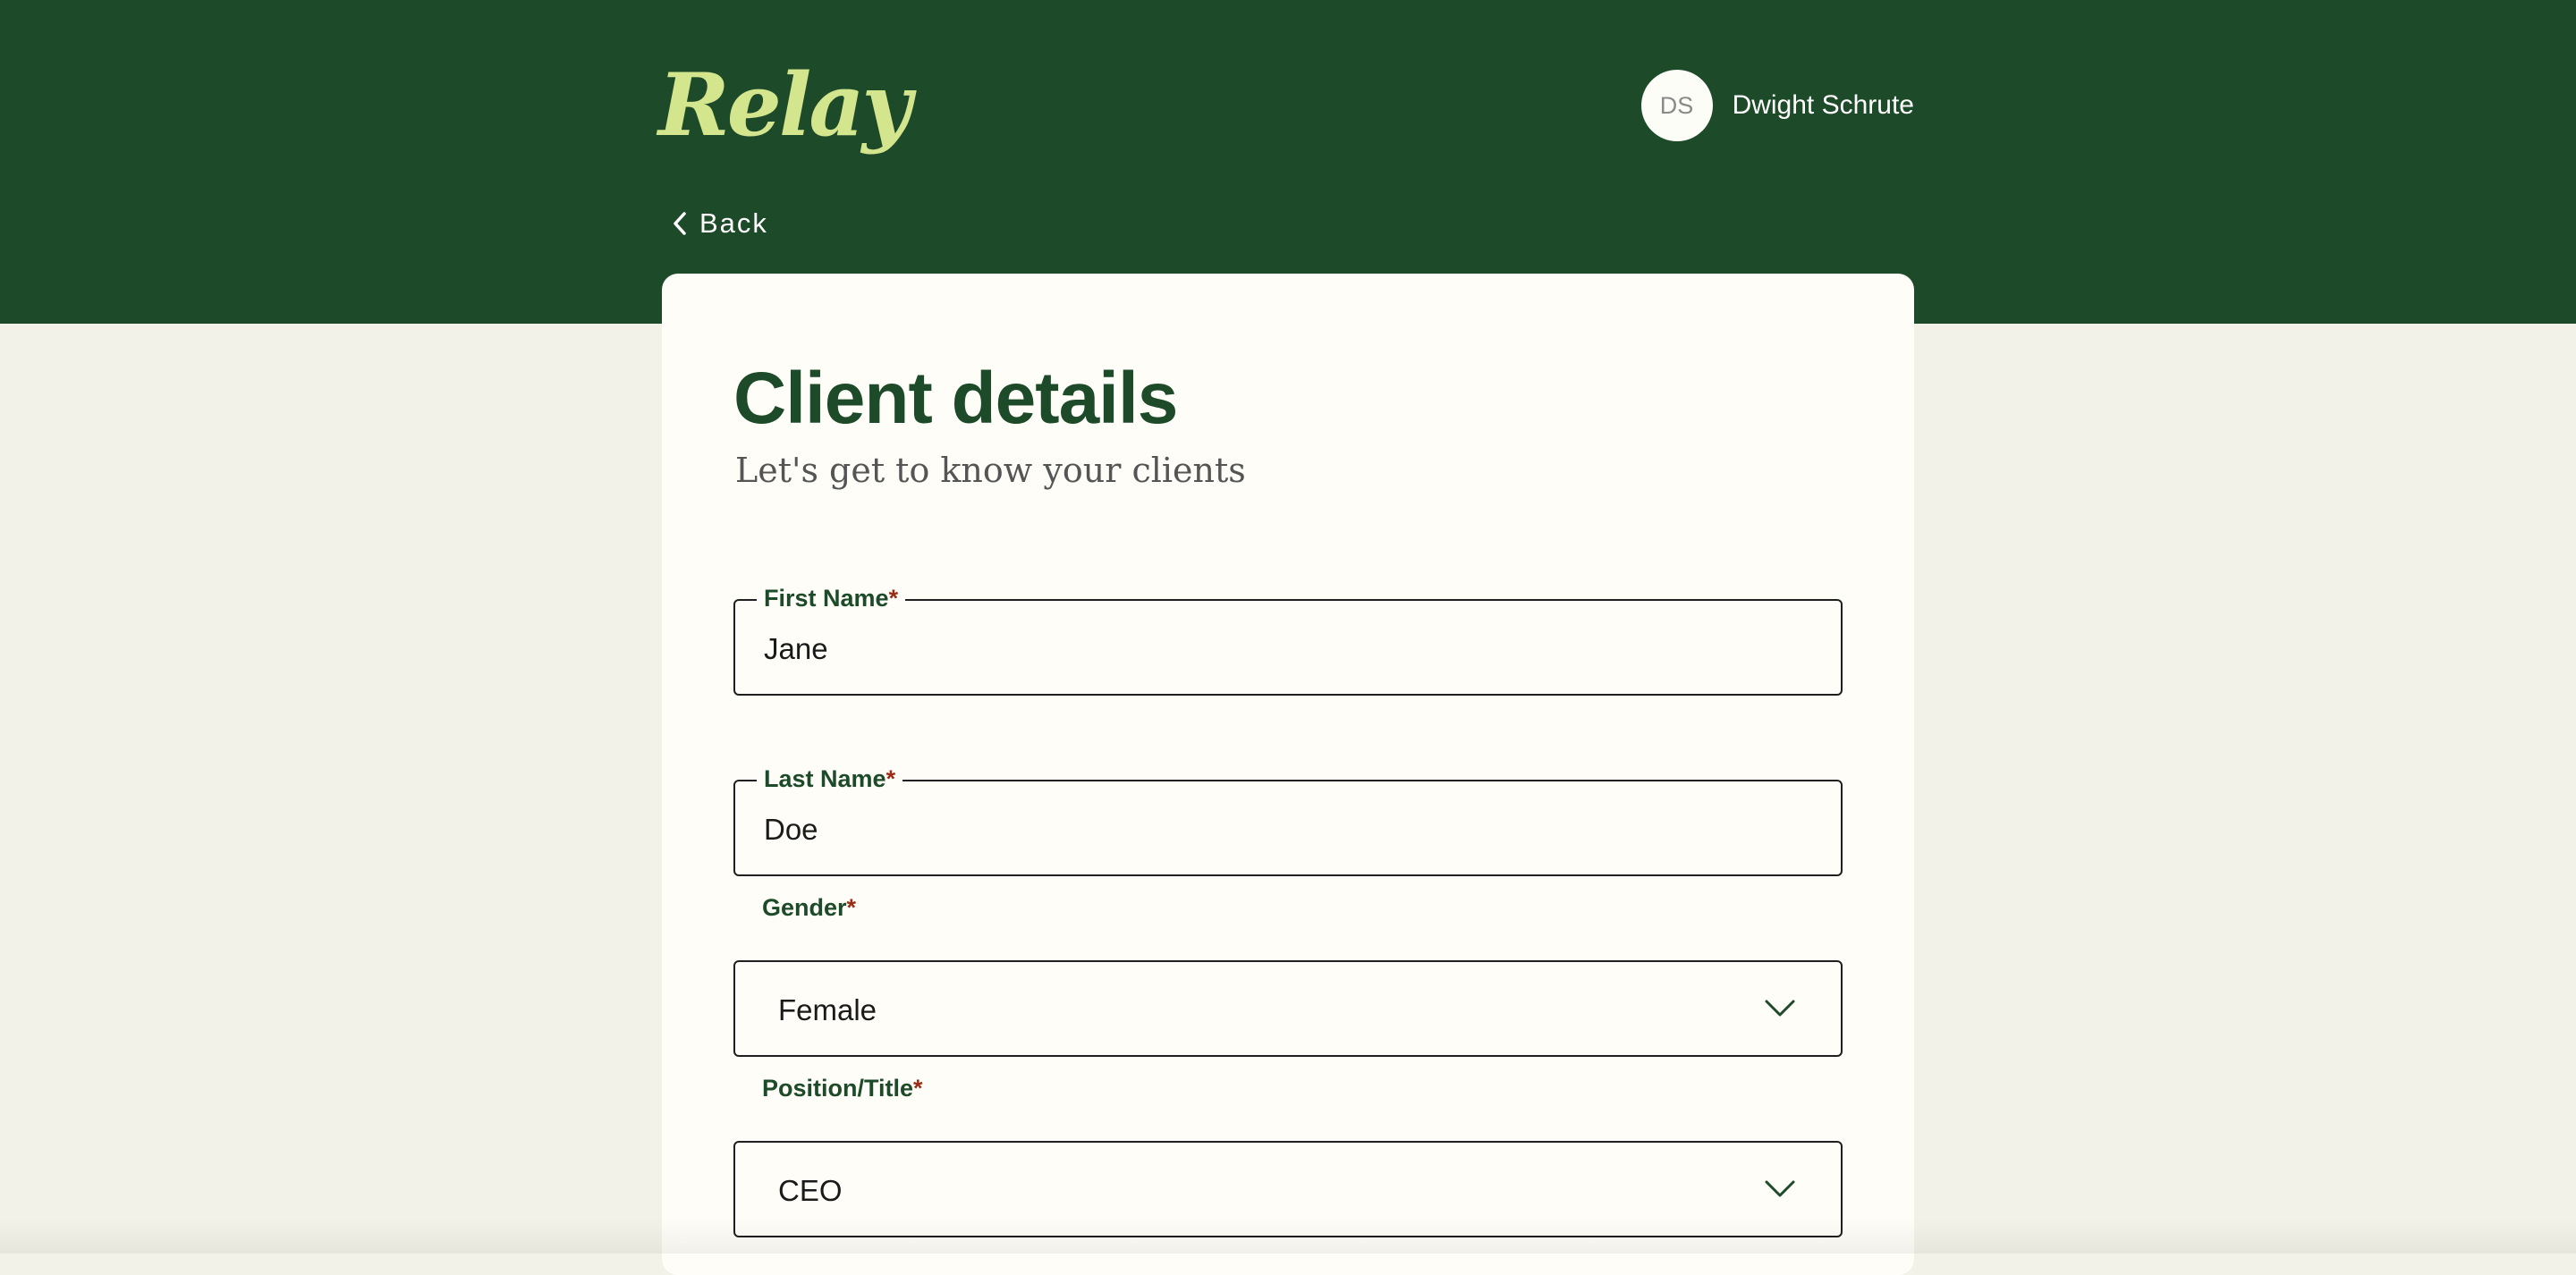 The height and width of the screenshot is (1275, 2576). What do you see at coordinates (842, 1088) in the screenshot?
I see `position-label: Position/Title*` at bounding box center [842, 1088].